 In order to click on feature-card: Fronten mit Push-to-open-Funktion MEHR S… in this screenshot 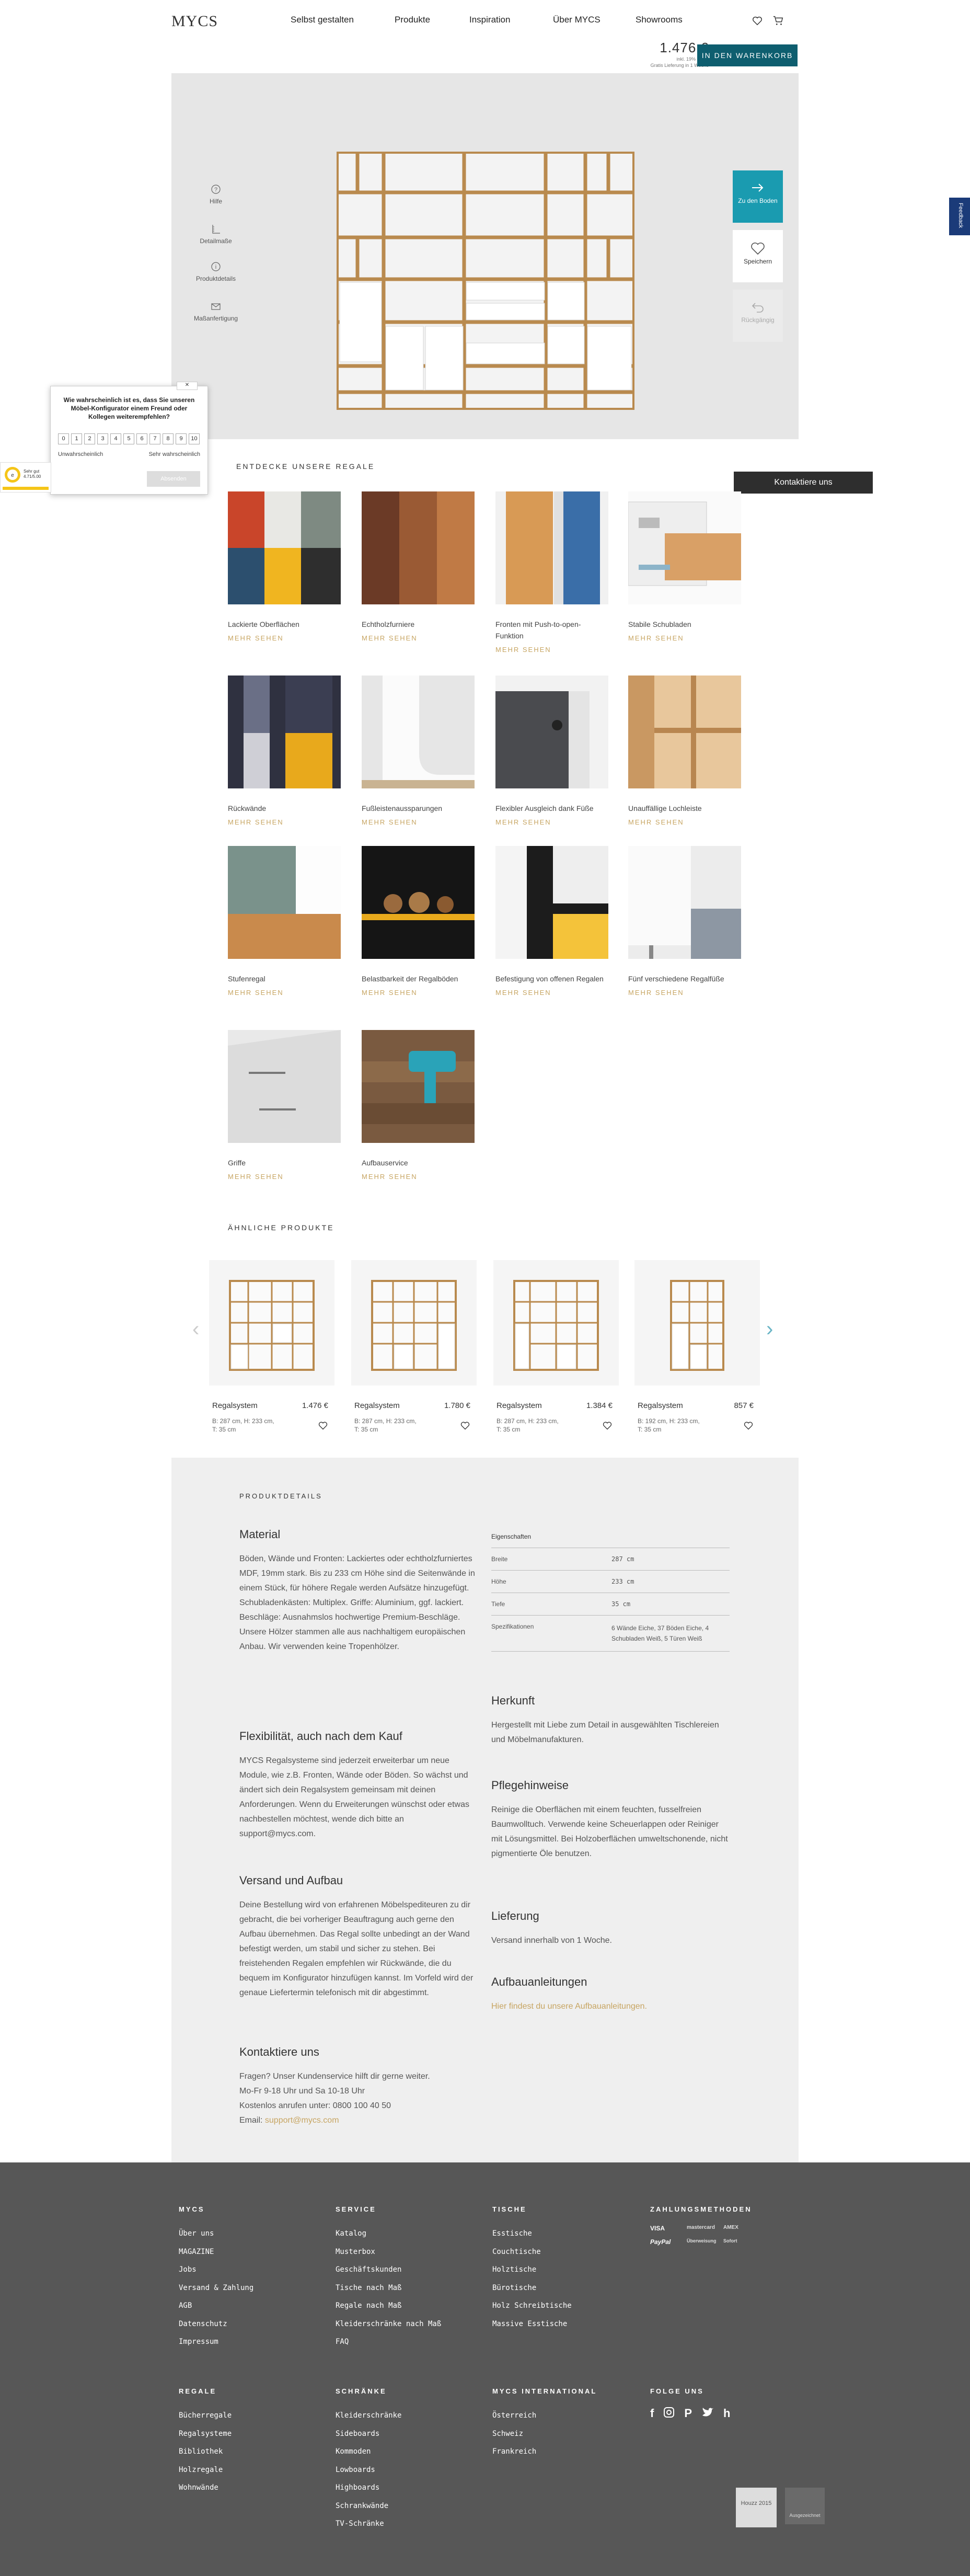, I will do `click(552, 572)`.